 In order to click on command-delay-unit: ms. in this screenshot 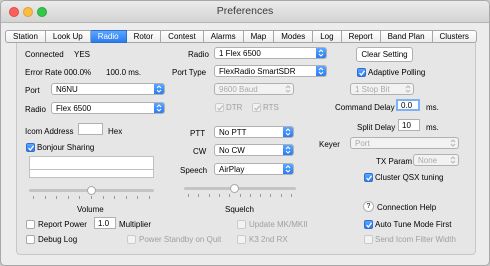, I will do `click(432, 107)`.